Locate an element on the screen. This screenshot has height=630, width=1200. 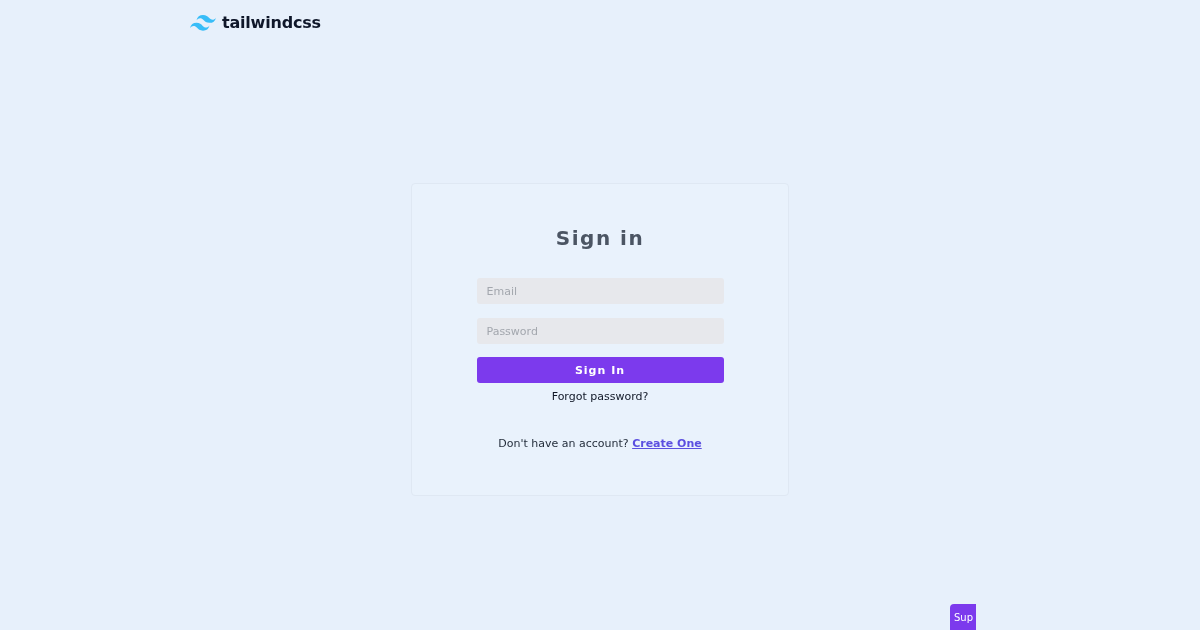
form-title: Sign in is located at coordinates (600, 238).